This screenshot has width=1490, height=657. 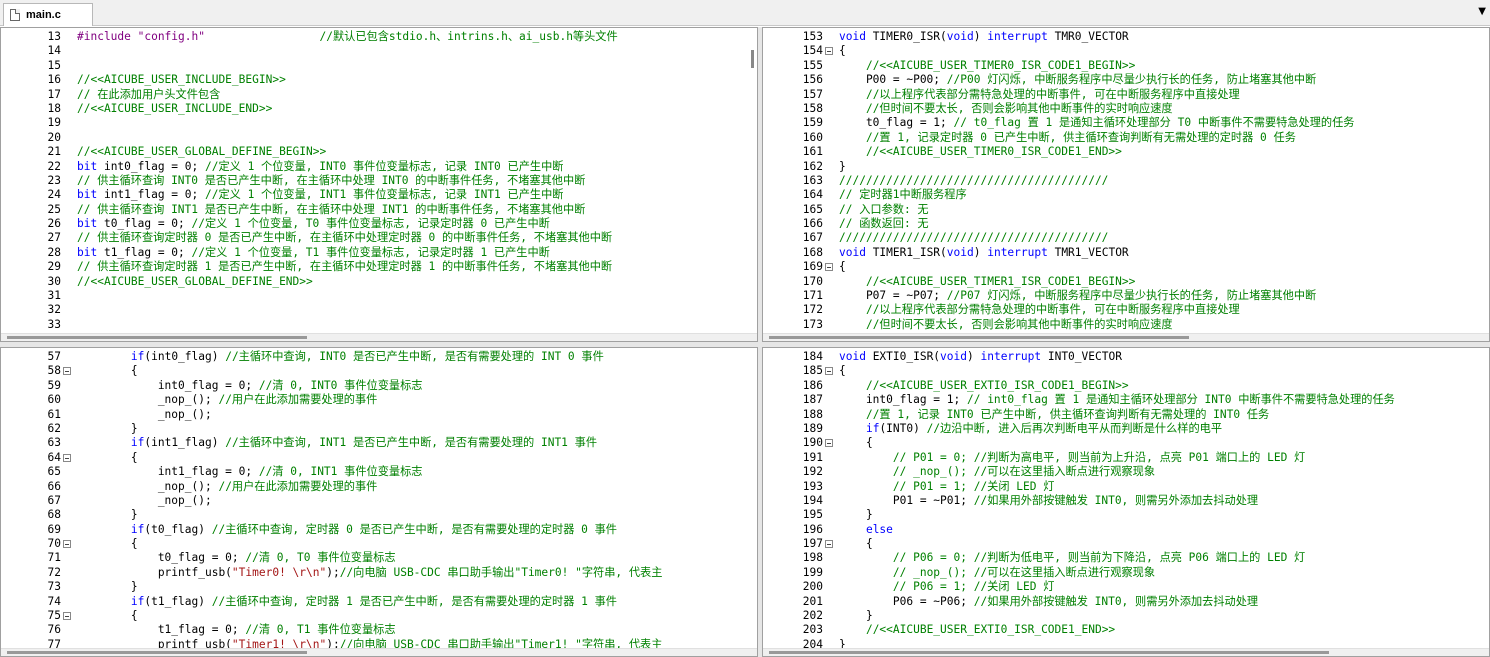 I want to click on code-line: 58 {, so click(x=379, y=371).